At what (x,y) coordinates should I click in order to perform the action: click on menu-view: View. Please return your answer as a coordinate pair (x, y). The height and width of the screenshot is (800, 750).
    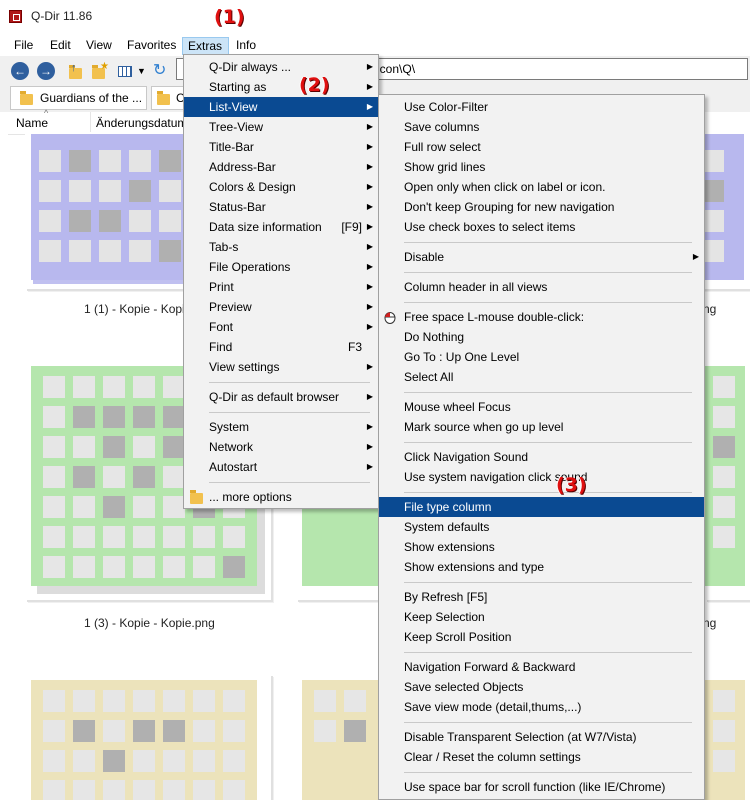
    Looking at the image, I should click on (99, 46).